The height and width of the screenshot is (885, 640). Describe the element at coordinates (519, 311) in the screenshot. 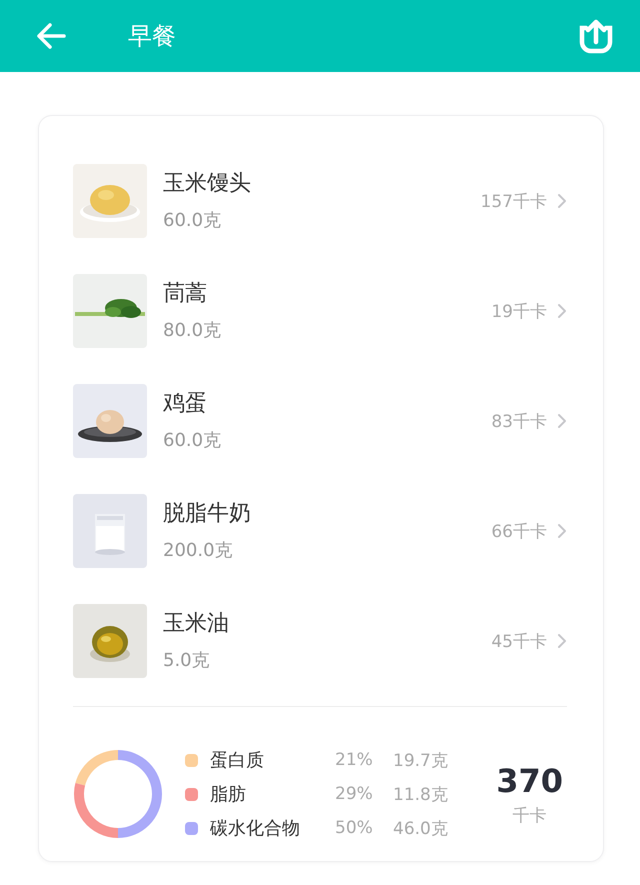

I see `food-calories: 19千卡` at that location.